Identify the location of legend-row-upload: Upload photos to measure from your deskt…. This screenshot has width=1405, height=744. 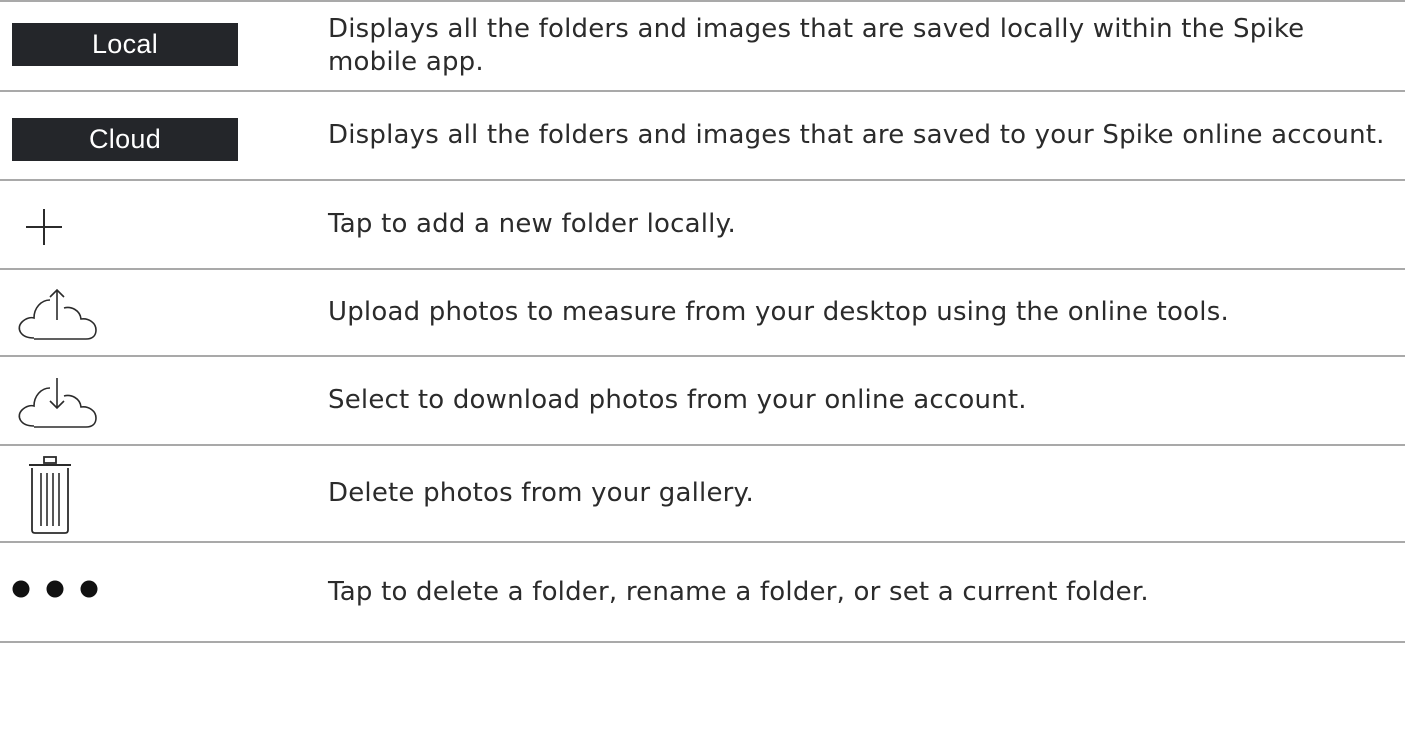
(702, 313).